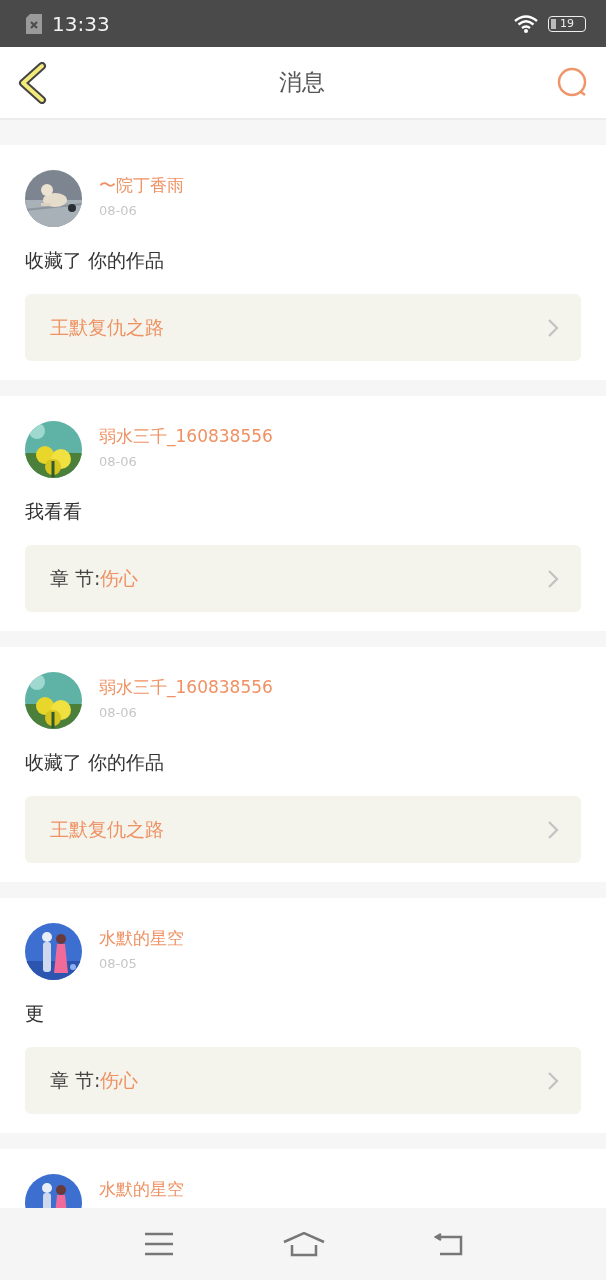  What do you see at coordinates (118, 964) in the screenshot?
I see `message-date: 08-05` at bounding box center [118, 964].